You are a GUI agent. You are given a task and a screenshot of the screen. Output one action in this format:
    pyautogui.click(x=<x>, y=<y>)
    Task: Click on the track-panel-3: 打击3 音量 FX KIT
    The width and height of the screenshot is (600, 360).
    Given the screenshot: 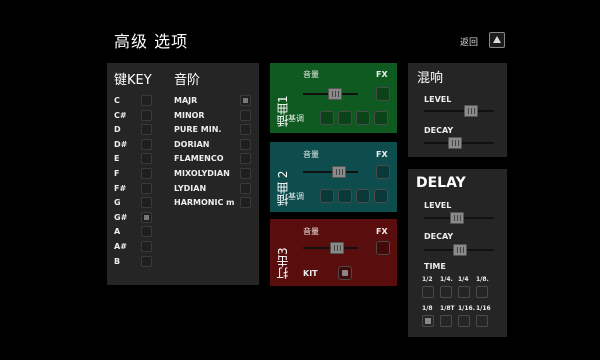 What is the action you would take?
    pyautogui.click(x=333, y=252)
    